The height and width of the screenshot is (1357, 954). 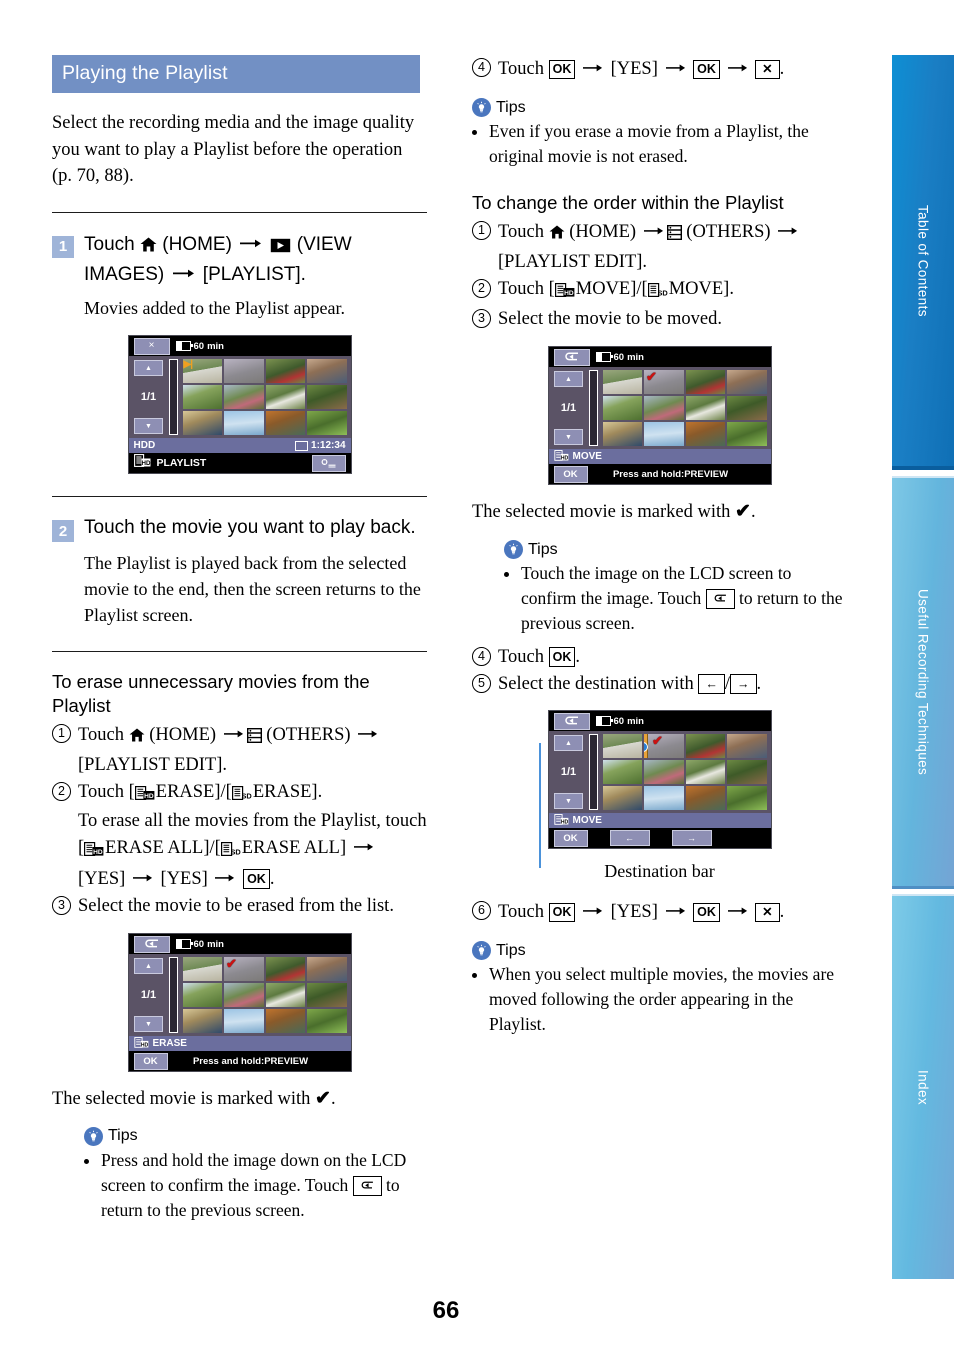 What do you see at coordinates (481, 231) in the screenshot?
I see `circle-number-1: 1` at bounding box center [481, 231].